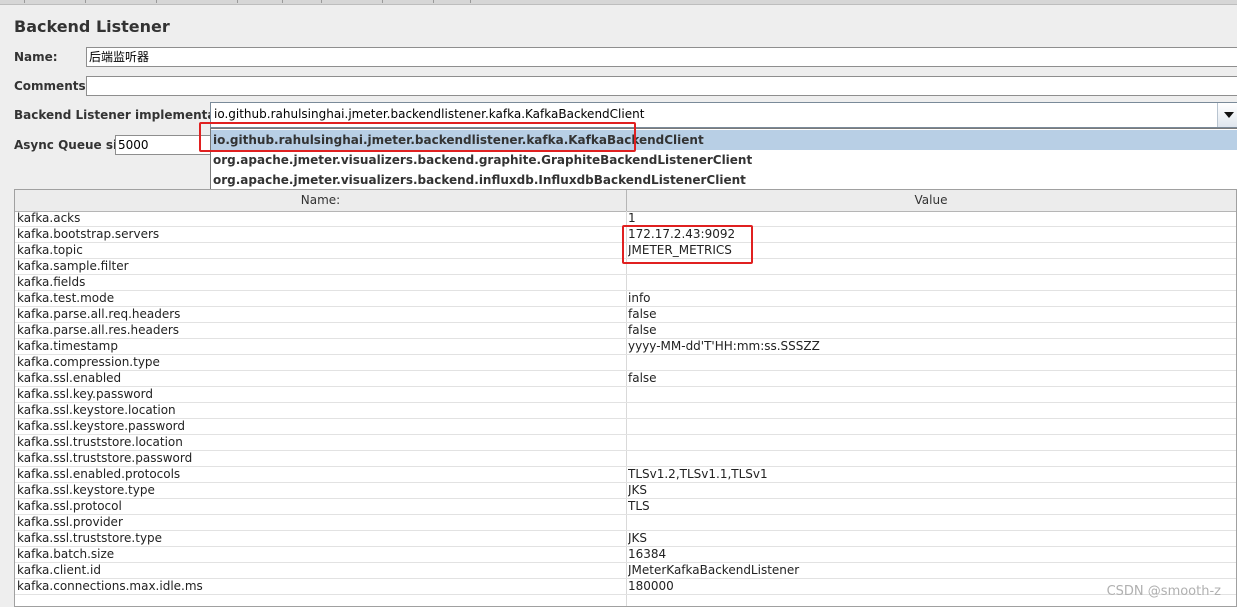 The image size is (1237, 607). Describe the element at coordinates (625, 507) in the screenshot. I see `table-row: kafka.ssl.protocol TLS` at that location.